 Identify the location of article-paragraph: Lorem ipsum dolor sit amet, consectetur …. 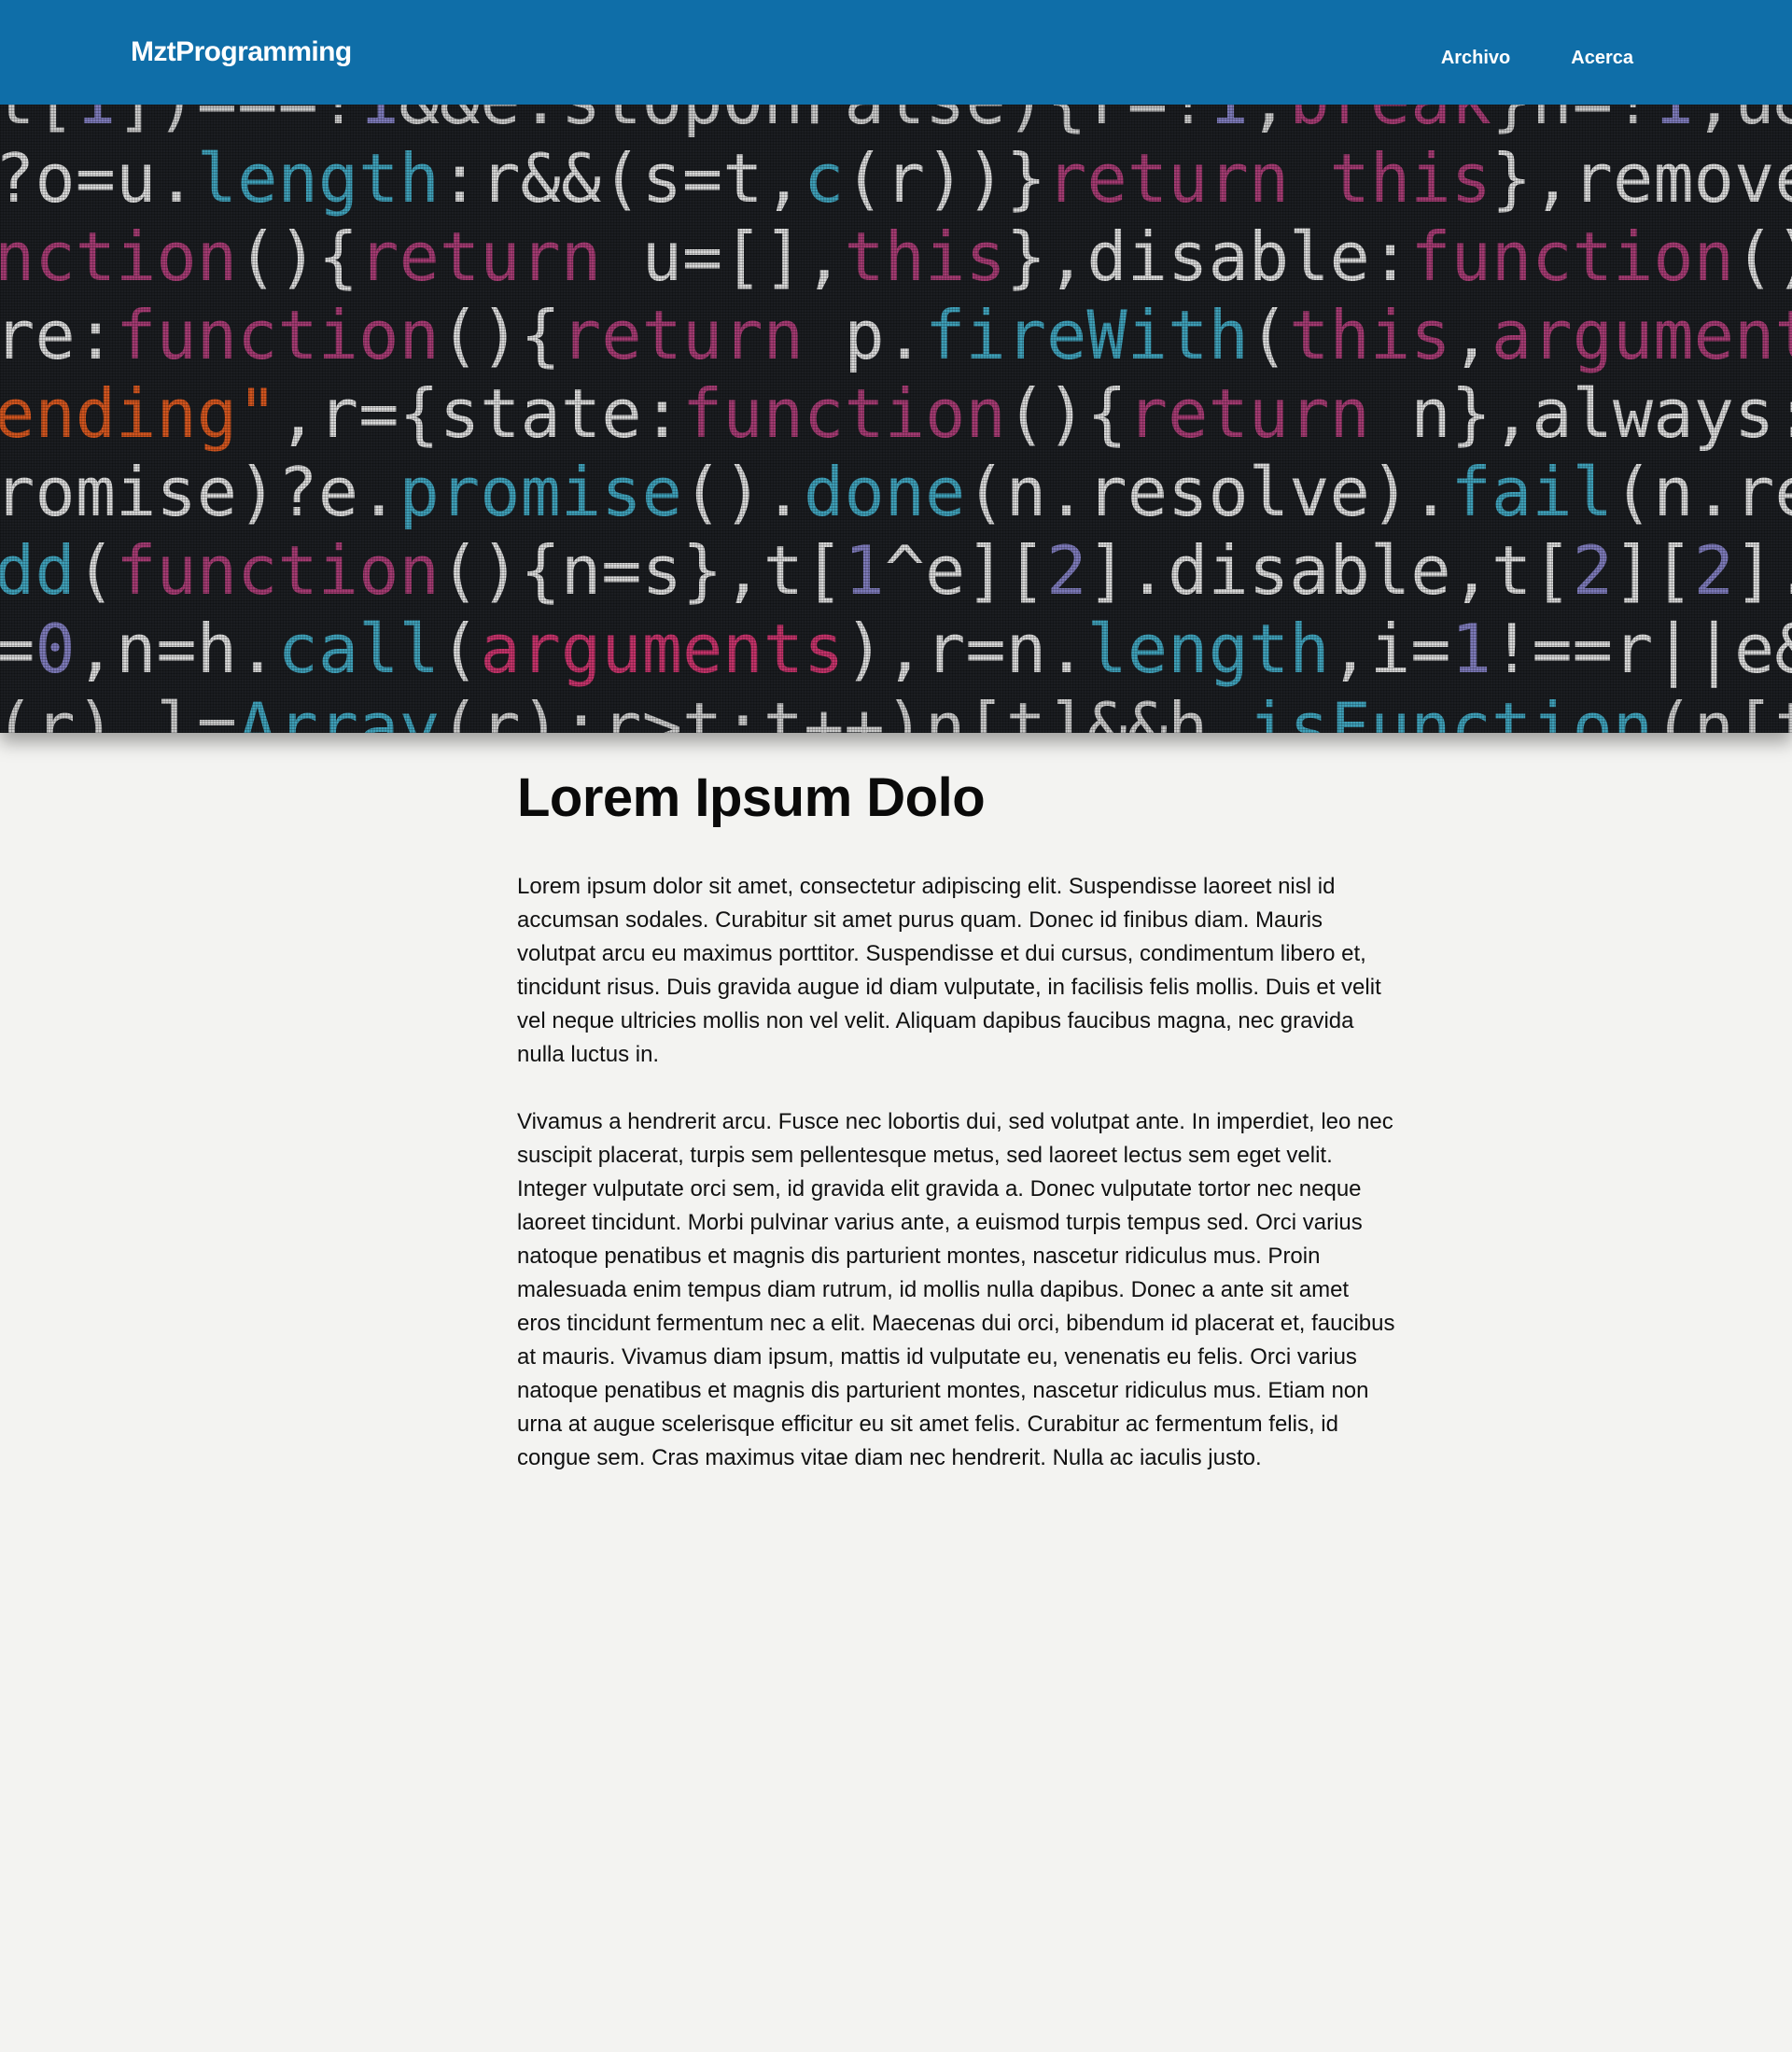
(949, 970).